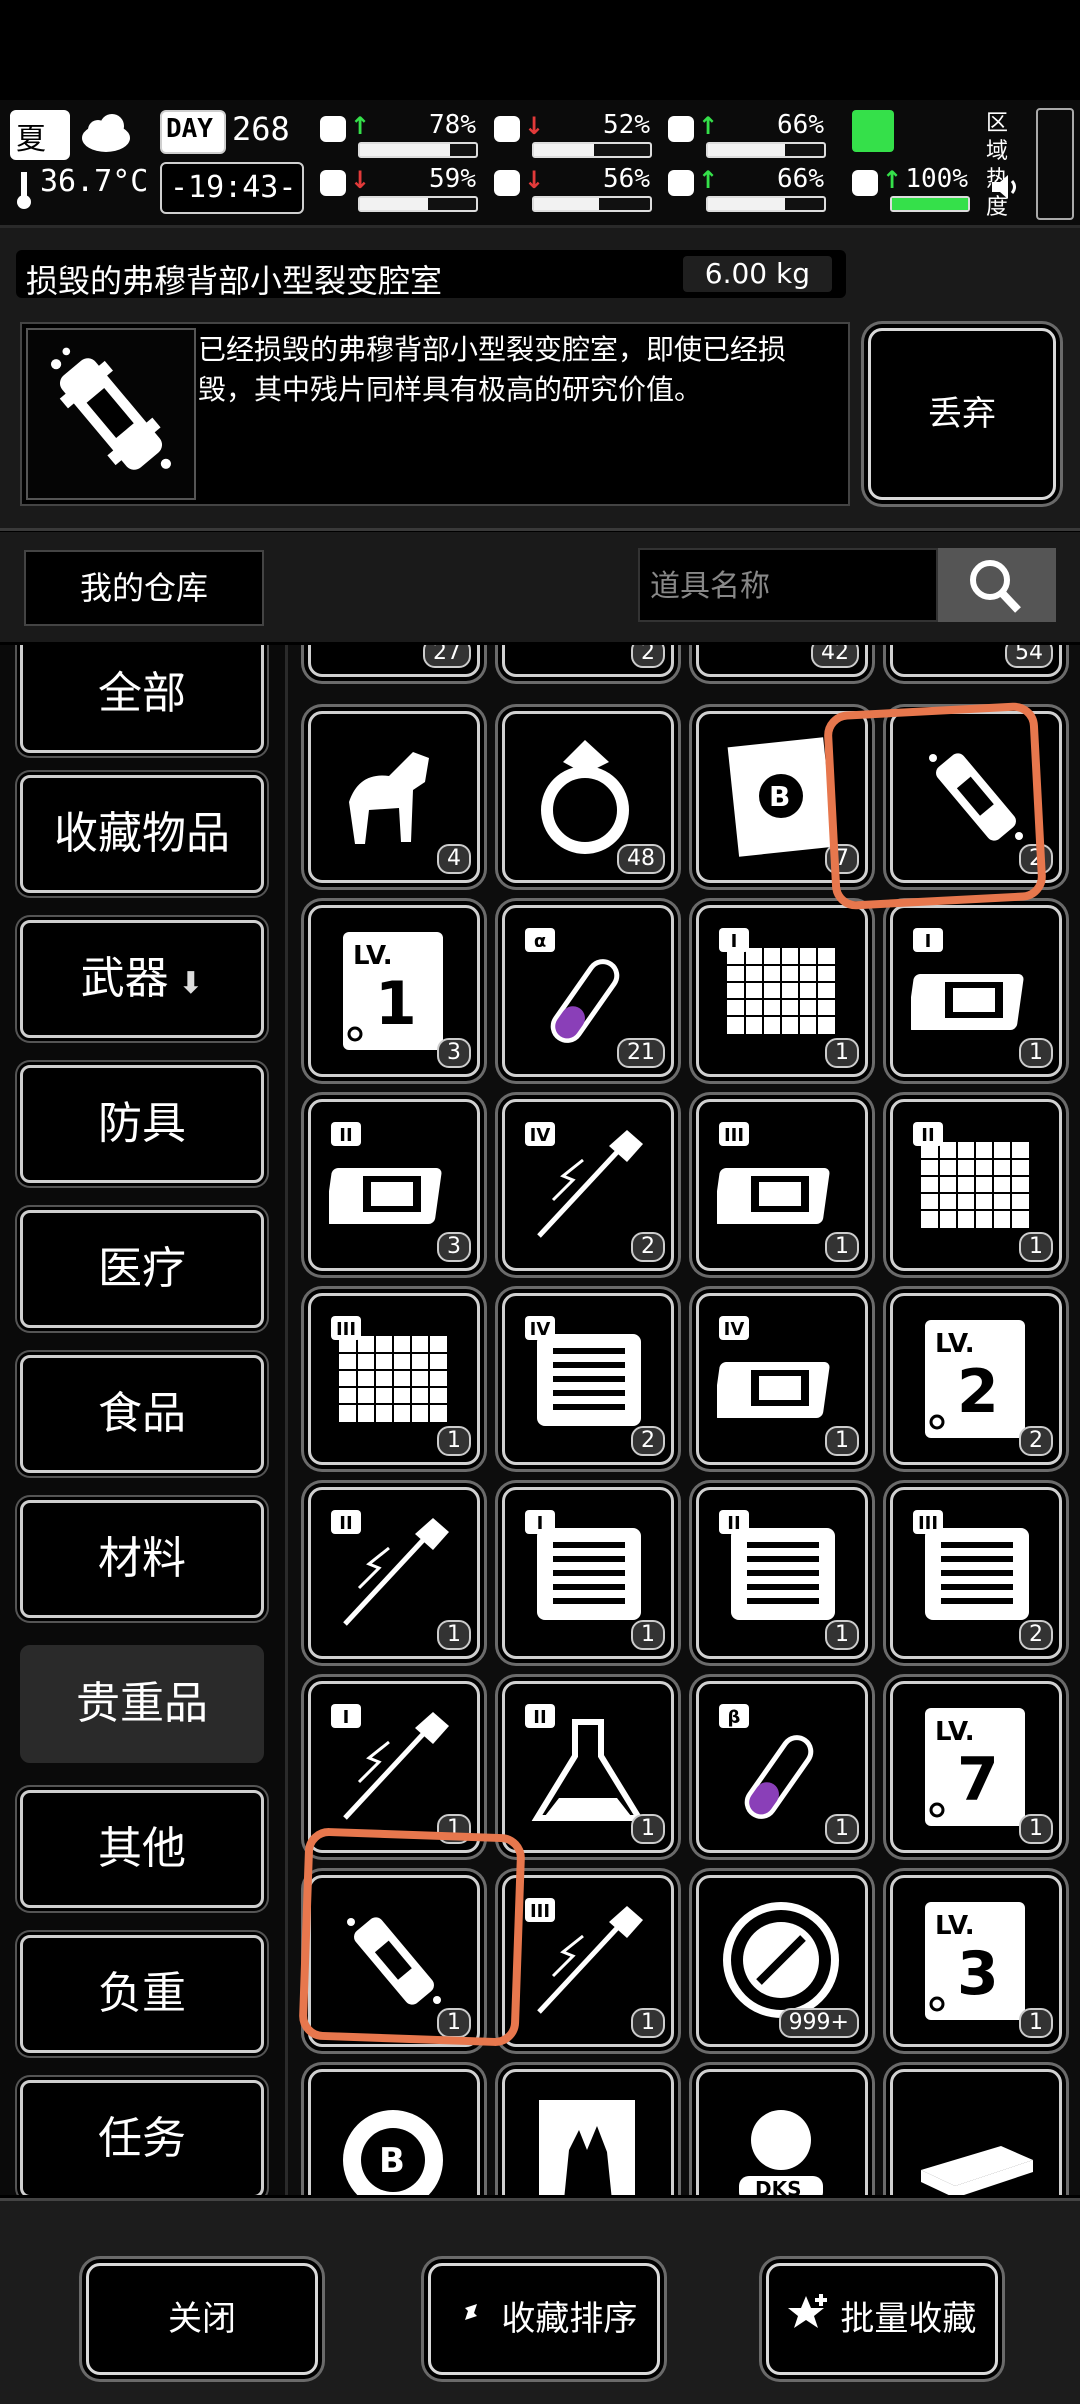 Image resolution: width=1080 pixels, height=2404 pixels. I want to click on item-description-box: 已经损毁的弗穆背部小型裂变腔室，即使已经损毁，其中残片同样具有极高的研究价值。, so click(435, 414).